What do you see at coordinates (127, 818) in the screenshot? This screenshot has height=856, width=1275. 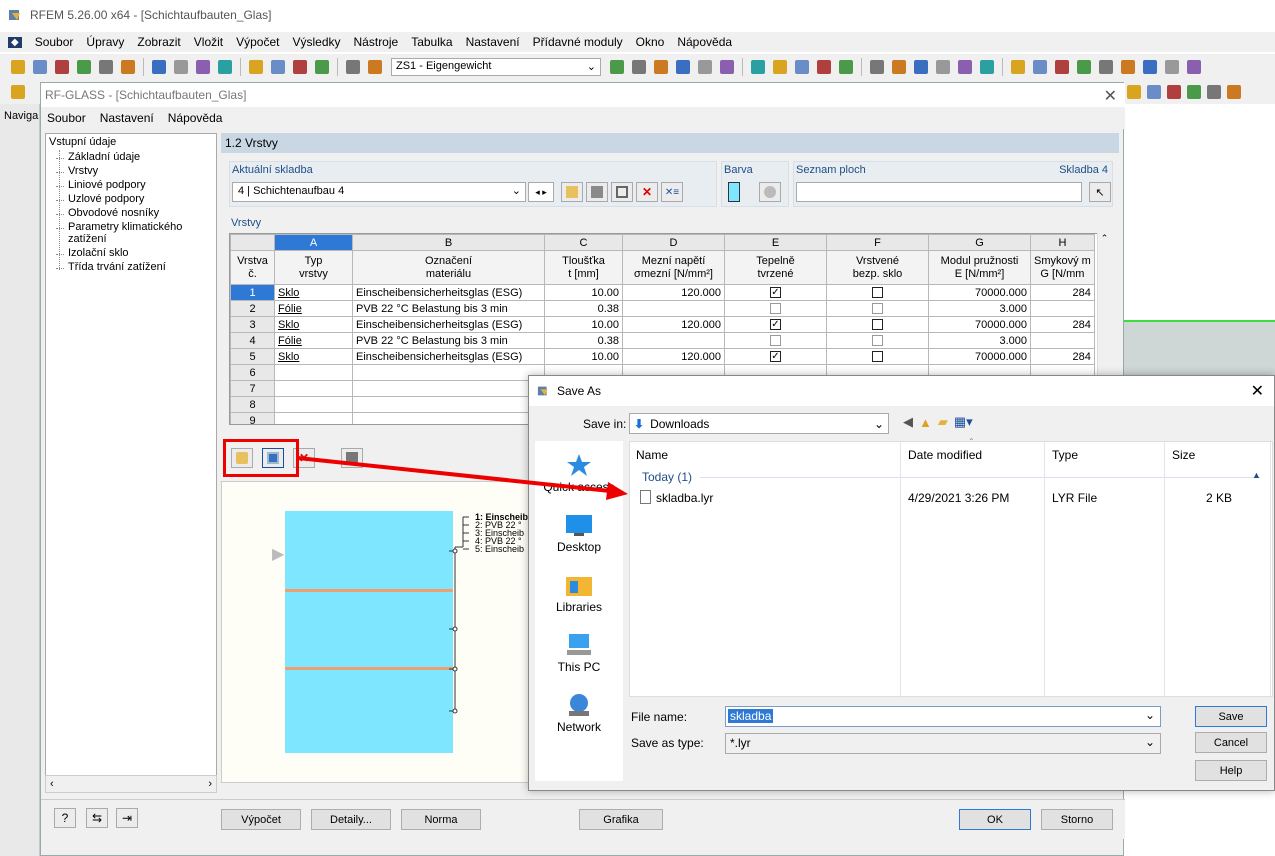 I see `export-icon: ⇥` at bounding box center [127, 818].